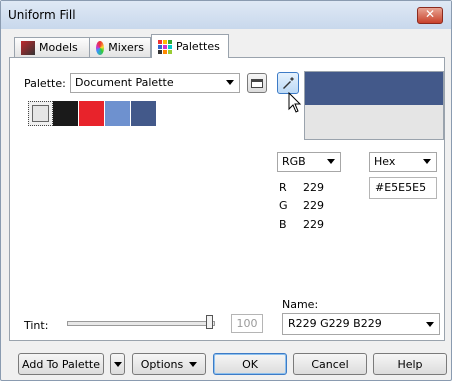 This screenshot has width=452, height=381. Describe the element at coordinates (42, 15) in the screenshot. I see `window-title: Uniform Fill` at that location.